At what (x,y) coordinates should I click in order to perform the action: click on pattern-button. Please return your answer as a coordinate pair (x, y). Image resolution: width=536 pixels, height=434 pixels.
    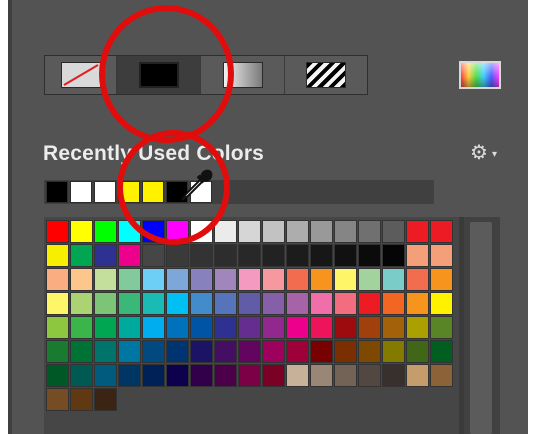
    Looking at the image, I should click on (326, 75).